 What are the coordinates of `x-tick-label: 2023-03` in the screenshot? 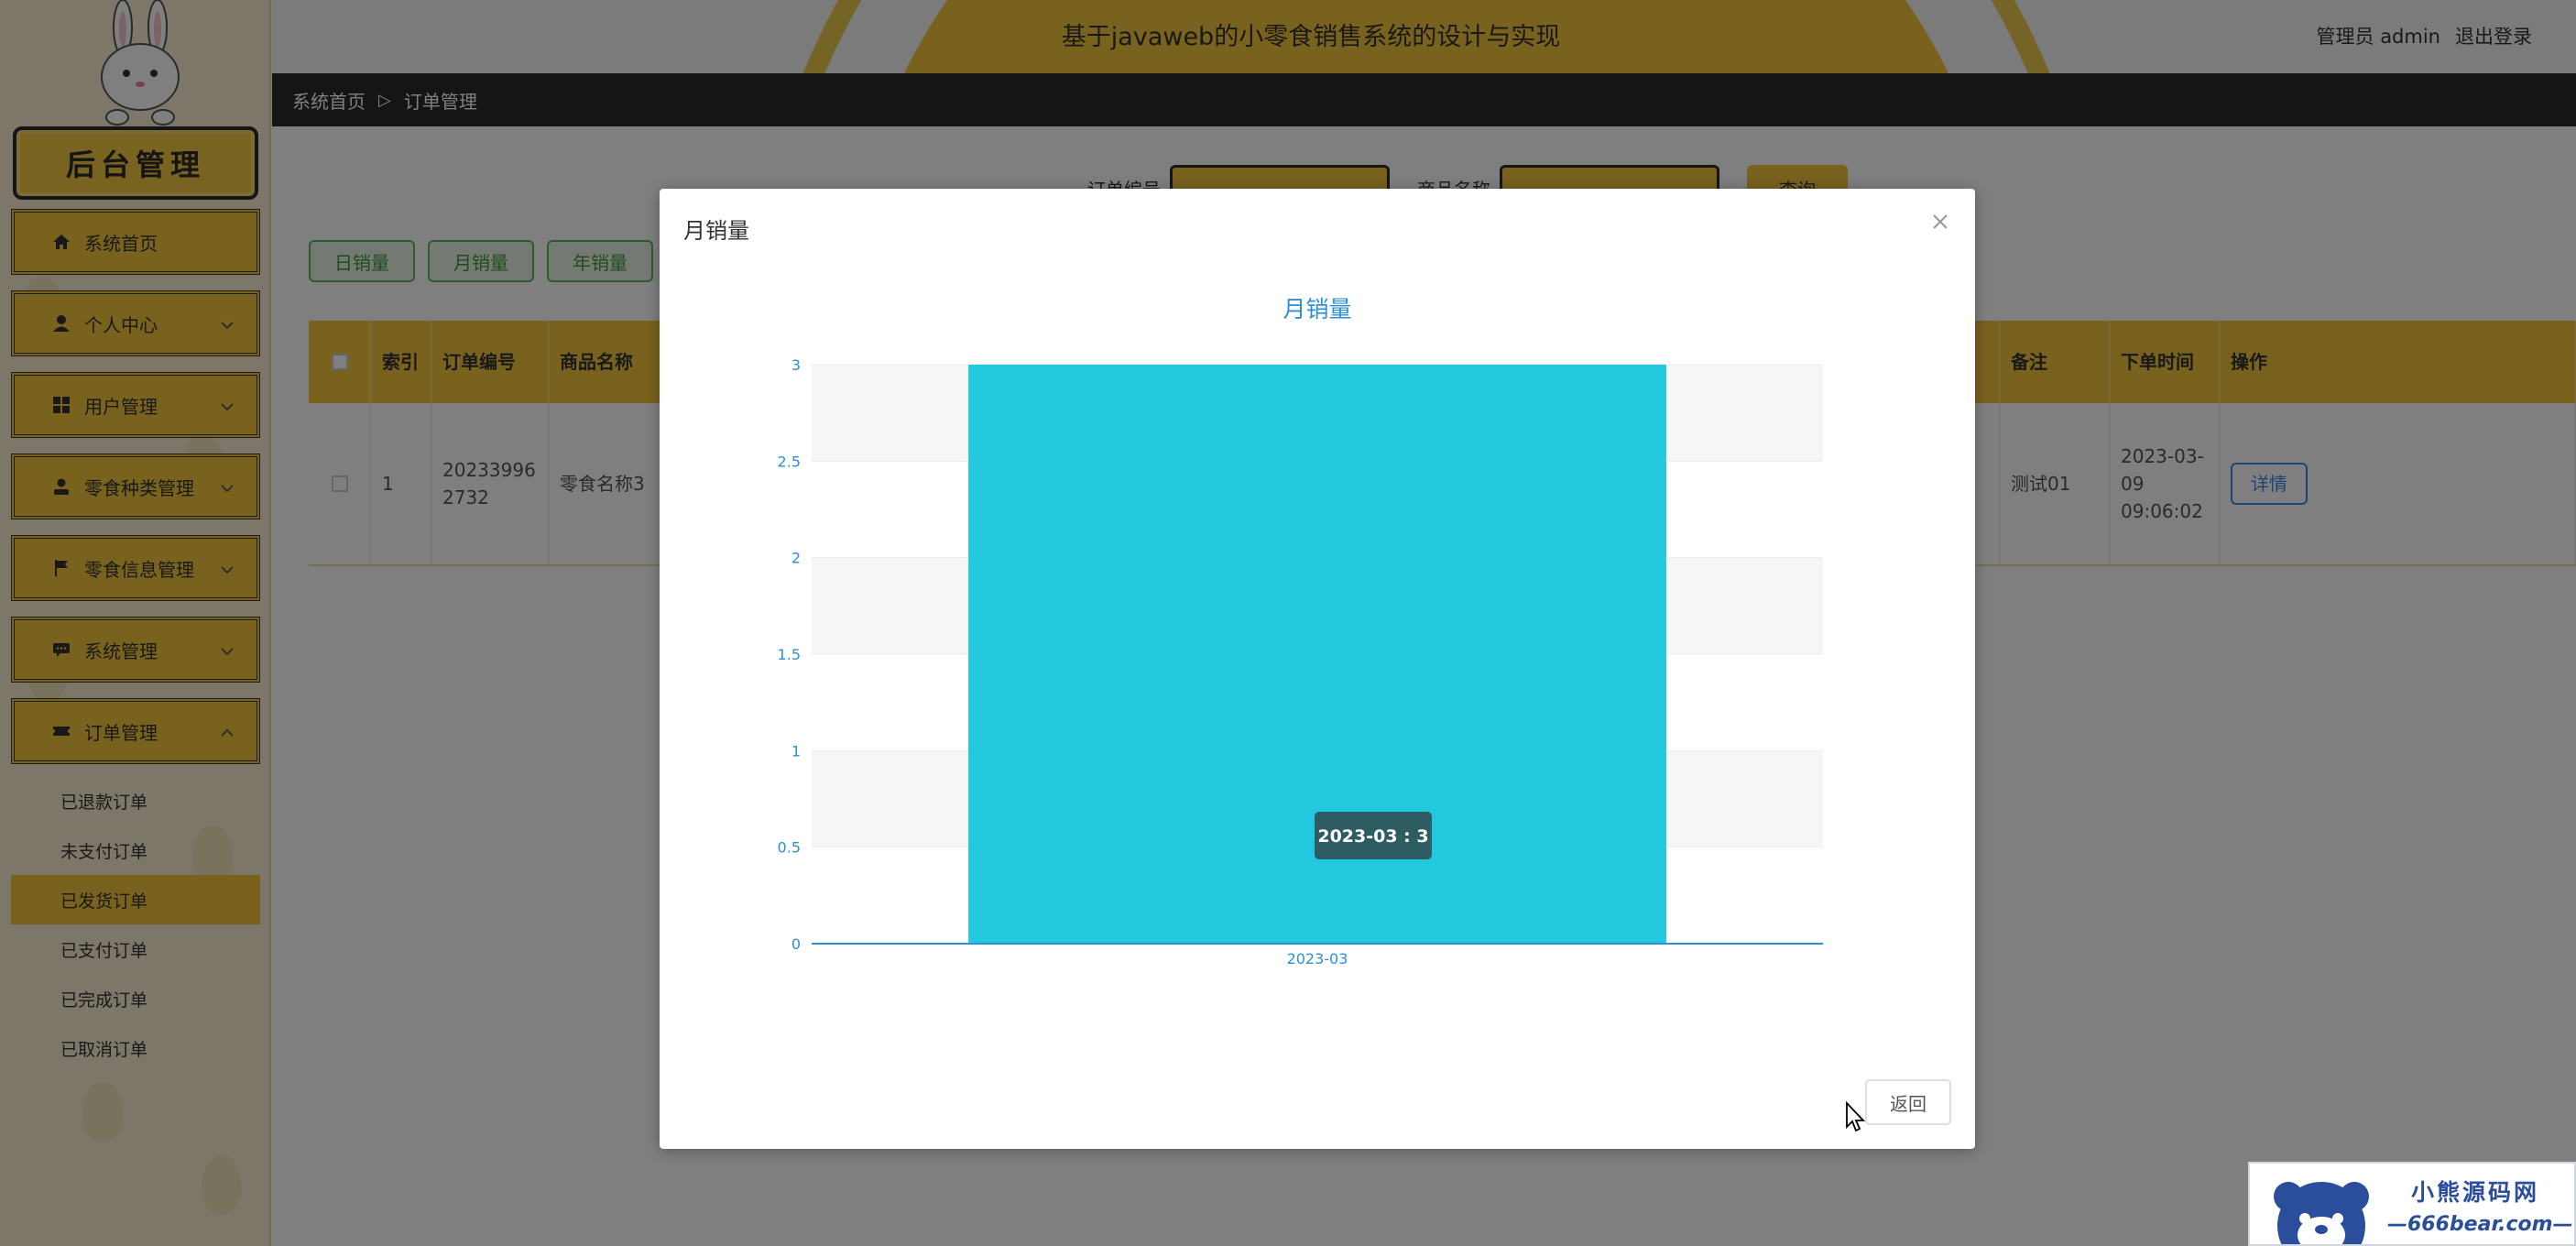 It's located at (1317, 959).